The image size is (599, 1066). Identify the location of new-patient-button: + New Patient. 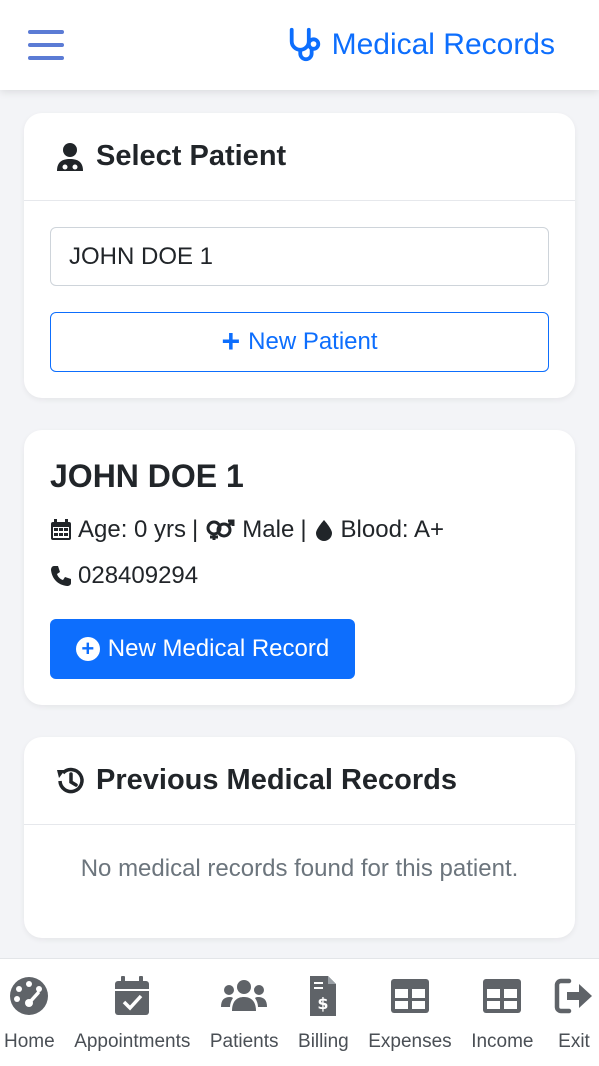
(299, 342).